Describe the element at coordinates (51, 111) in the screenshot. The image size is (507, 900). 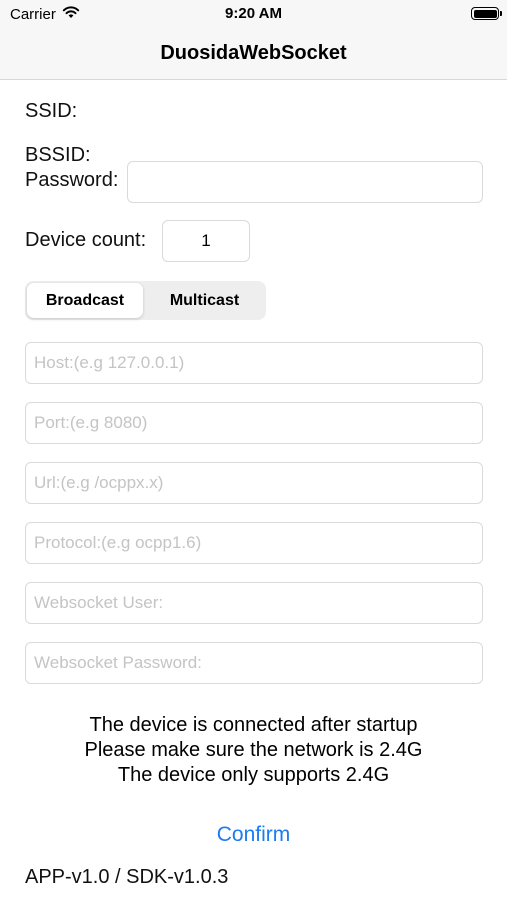
I see `ssid-label: SSID:` at that location.